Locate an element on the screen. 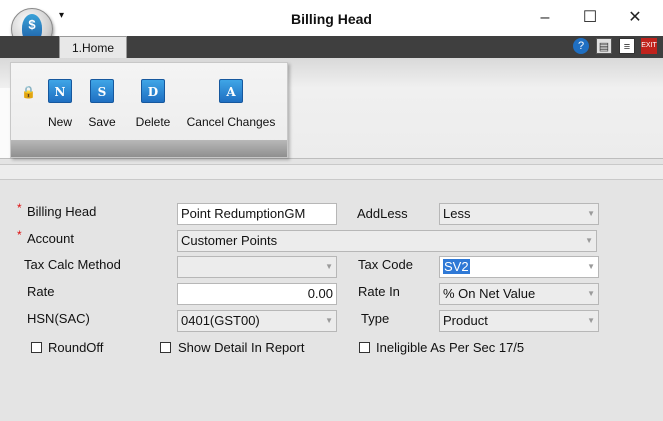  tax-calc-method-label: Tax Calc Method is located at coordinates (72, 264).